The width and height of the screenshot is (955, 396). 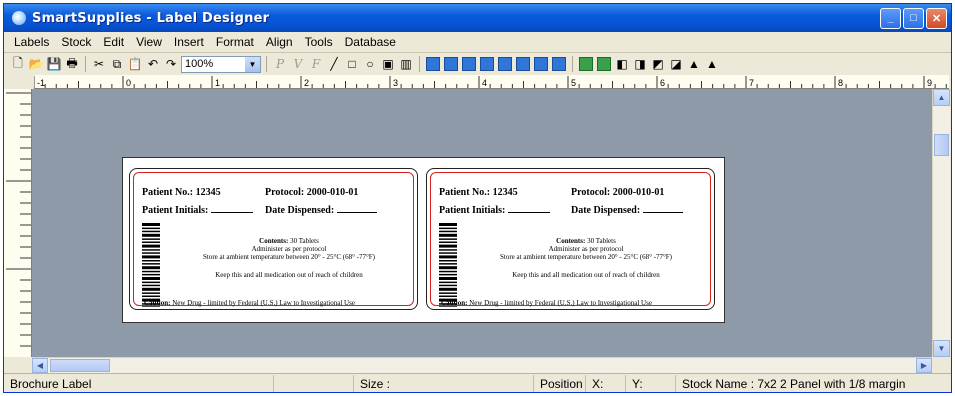 I want to click on copy-icon: ⧉, so click(x=117, y=64).